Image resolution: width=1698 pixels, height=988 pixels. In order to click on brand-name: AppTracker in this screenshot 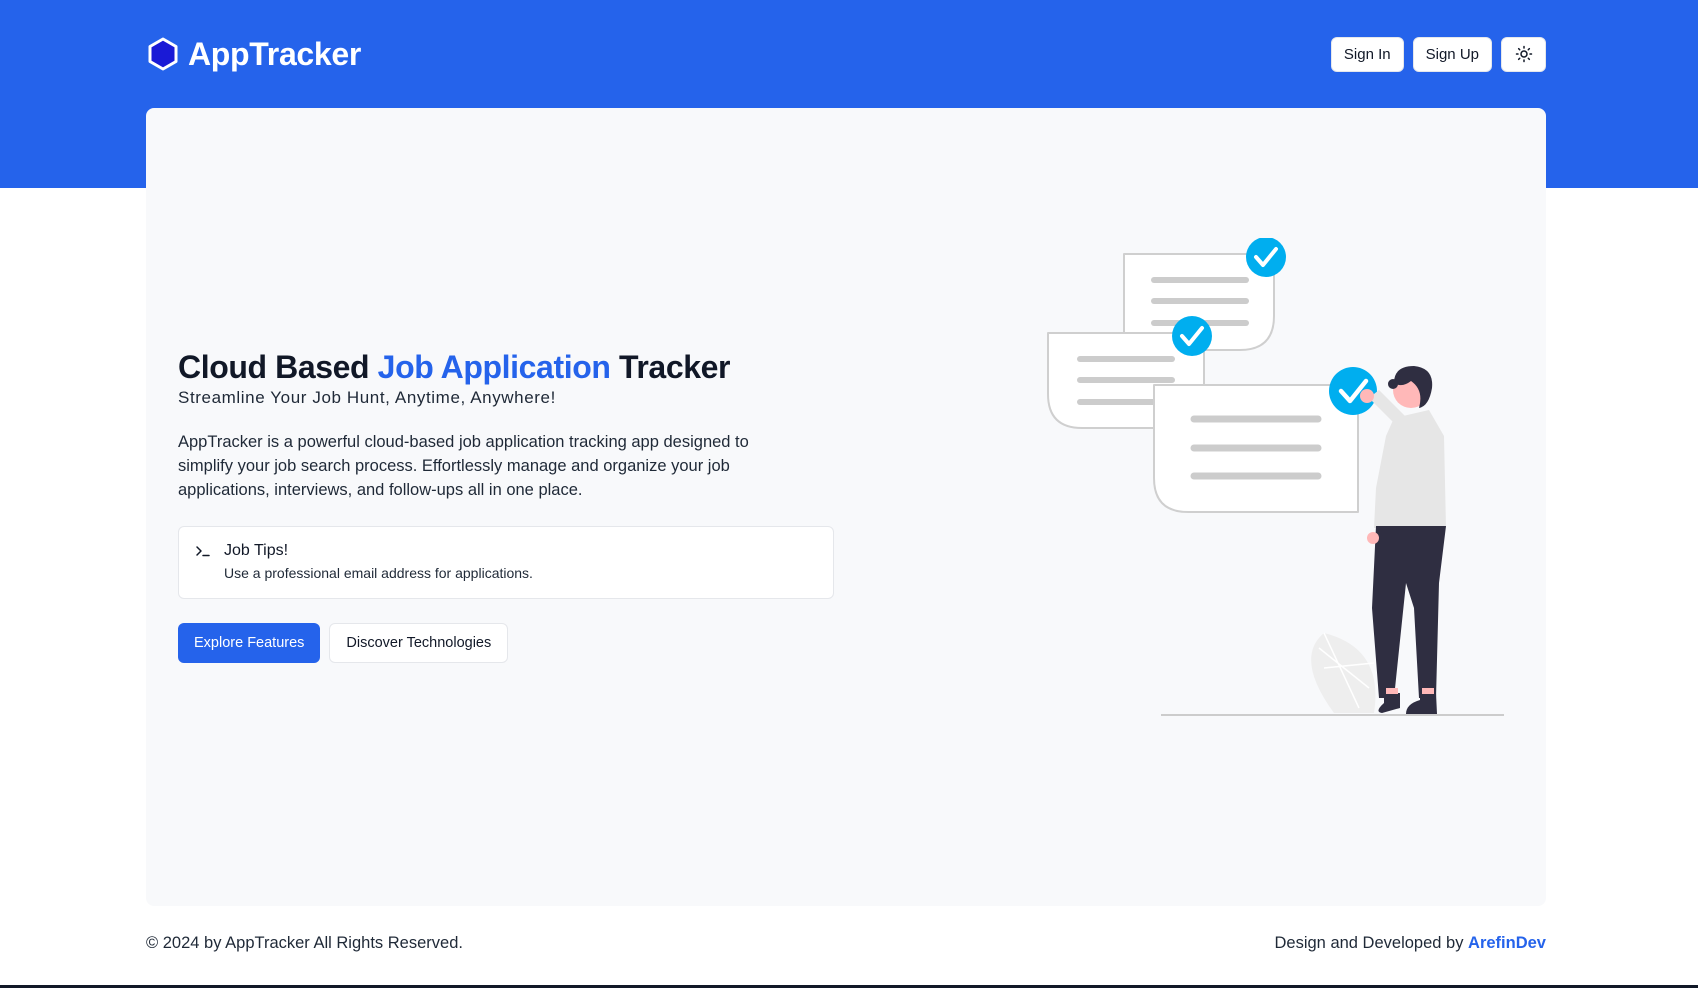, I will do `click(275, 53)`.